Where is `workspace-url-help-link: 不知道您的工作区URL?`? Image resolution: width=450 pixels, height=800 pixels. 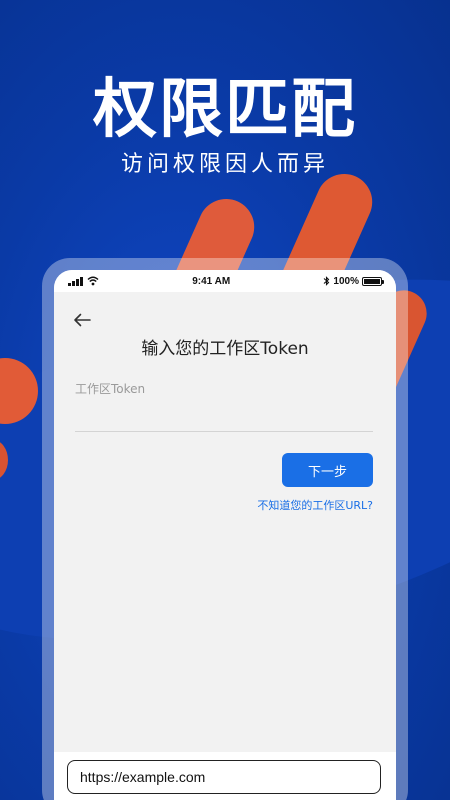
workspace-url-help-link: 不知道您的工作区URL? is located at coordinates (315, 505).